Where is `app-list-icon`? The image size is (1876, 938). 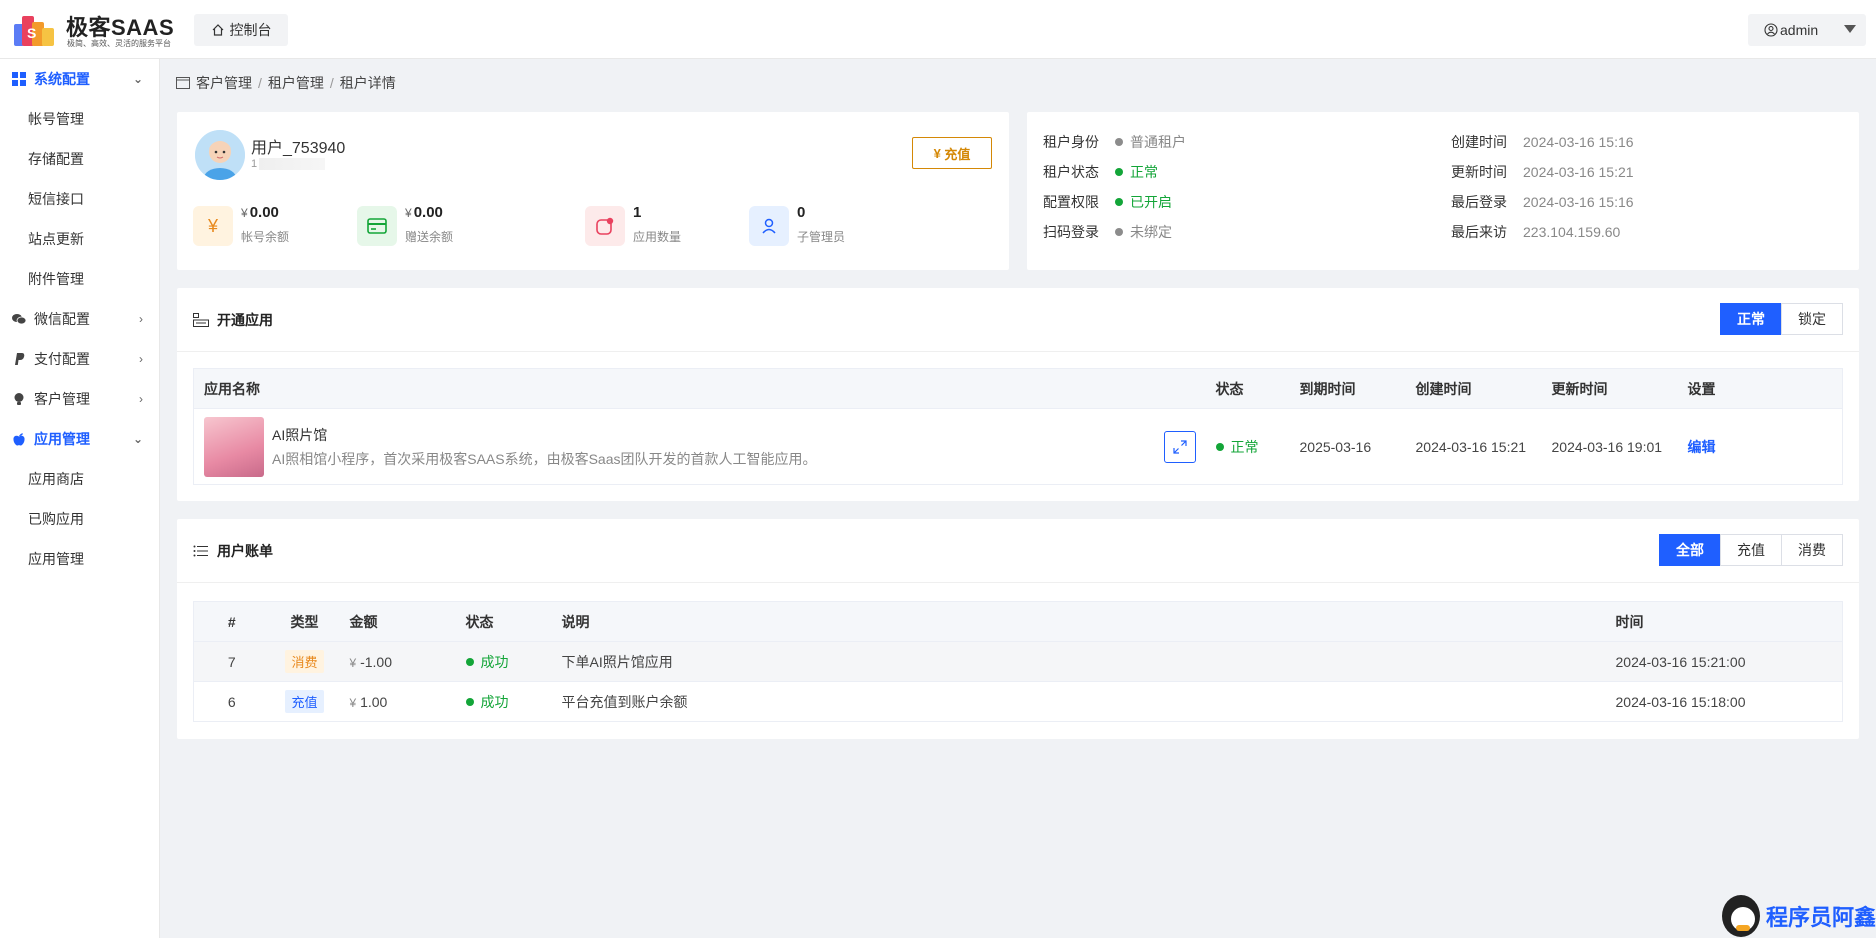 app-list-icon is located at coordinates (201, 320).